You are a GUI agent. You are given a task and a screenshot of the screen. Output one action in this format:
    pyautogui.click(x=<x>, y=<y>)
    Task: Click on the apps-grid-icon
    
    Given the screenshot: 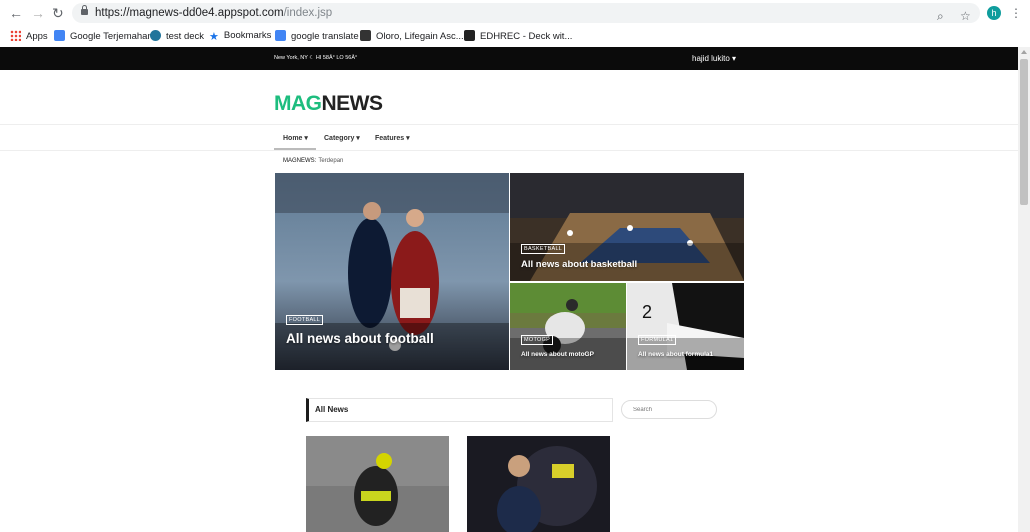 What is the action you would take?
    pyautogui.click(x=15, y=35)
    